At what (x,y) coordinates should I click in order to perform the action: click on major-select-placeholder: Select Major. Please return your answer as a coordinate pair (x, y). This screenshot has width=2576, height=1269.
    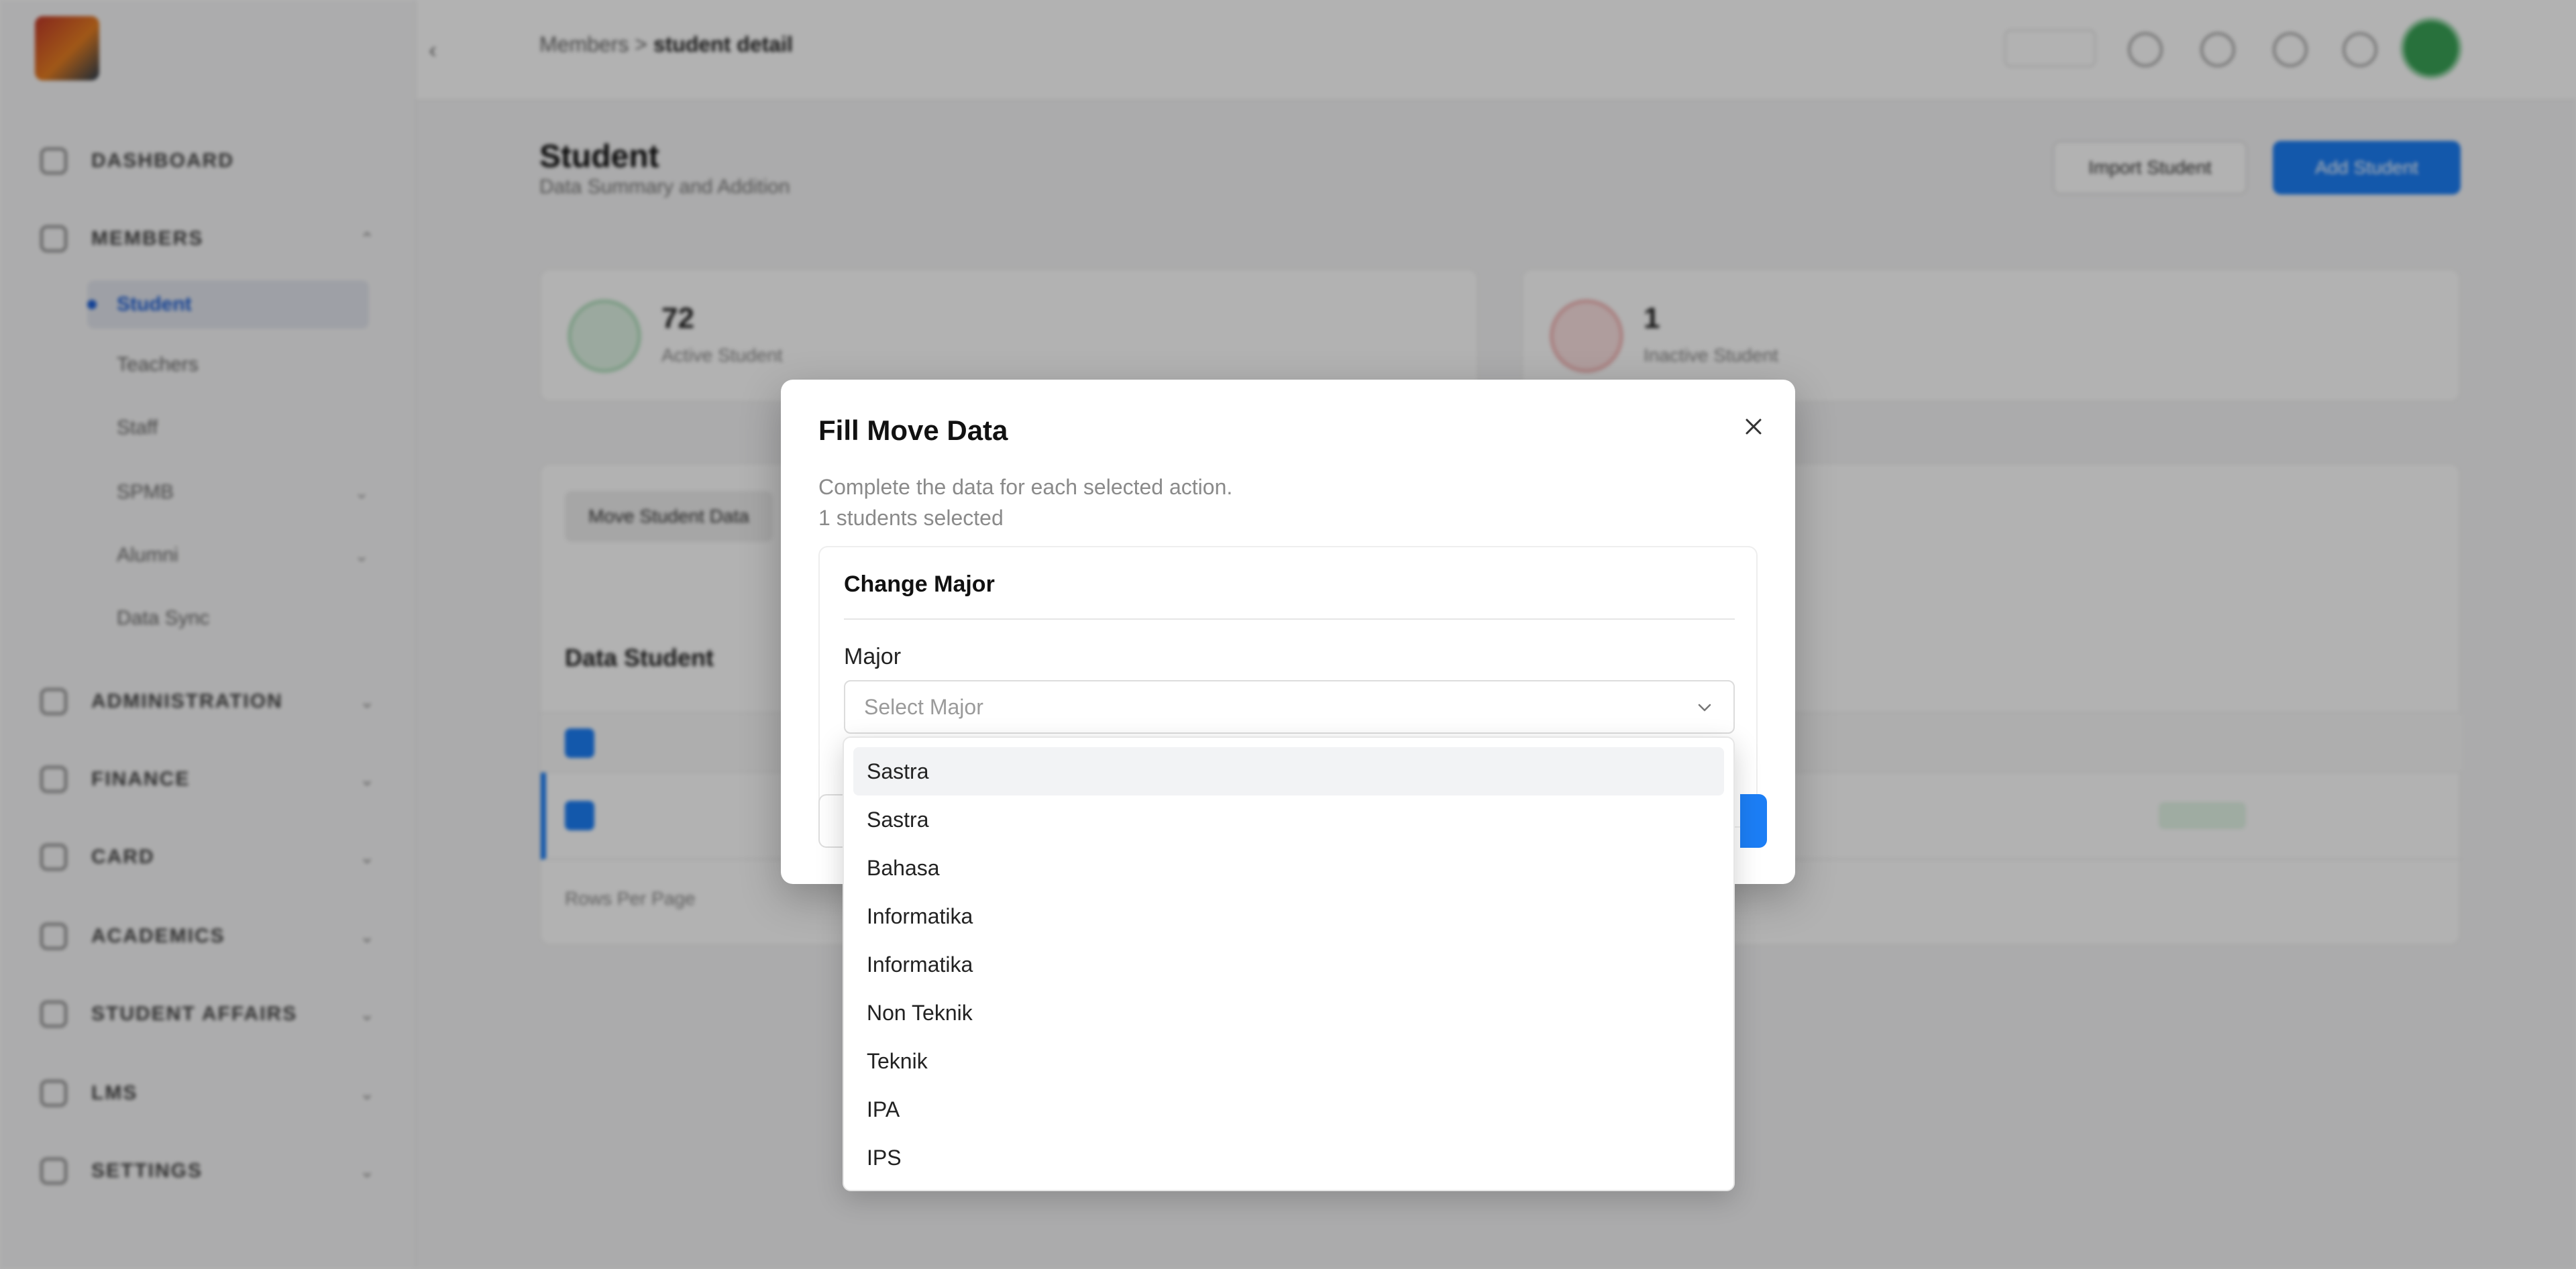
    Looking at the image, I should click on (923, 706).